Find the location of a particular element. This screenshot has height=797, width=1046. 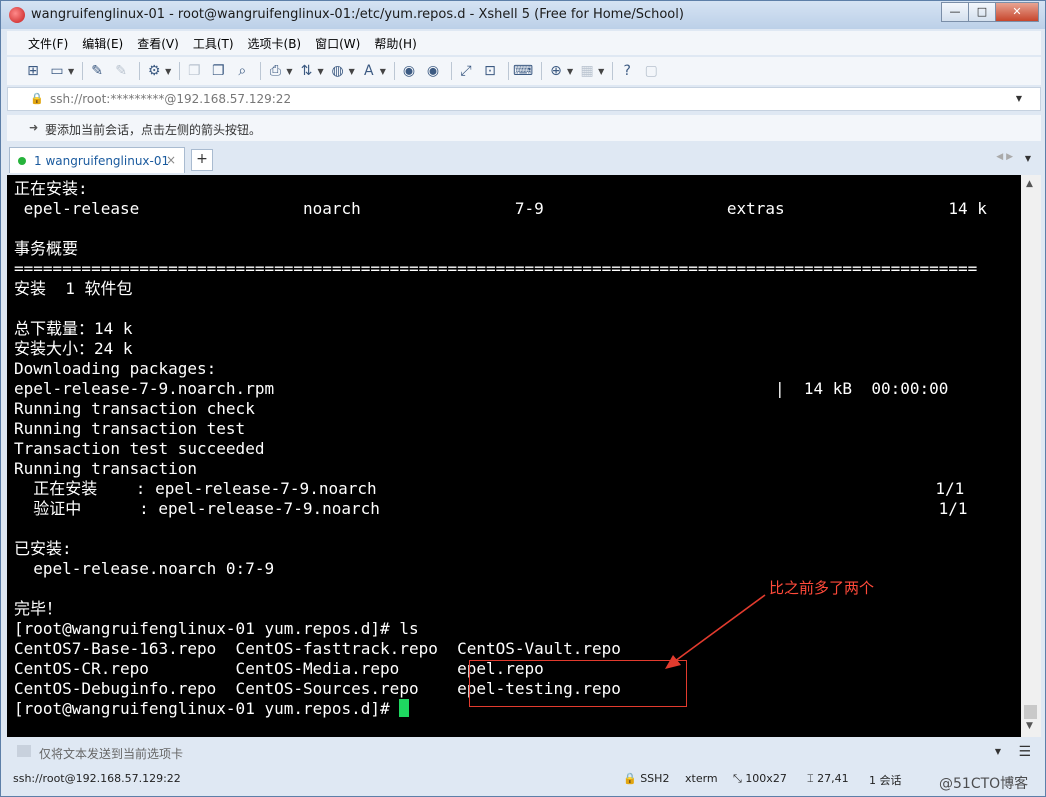

connected-status-icon is located at coordinates (22, 161).